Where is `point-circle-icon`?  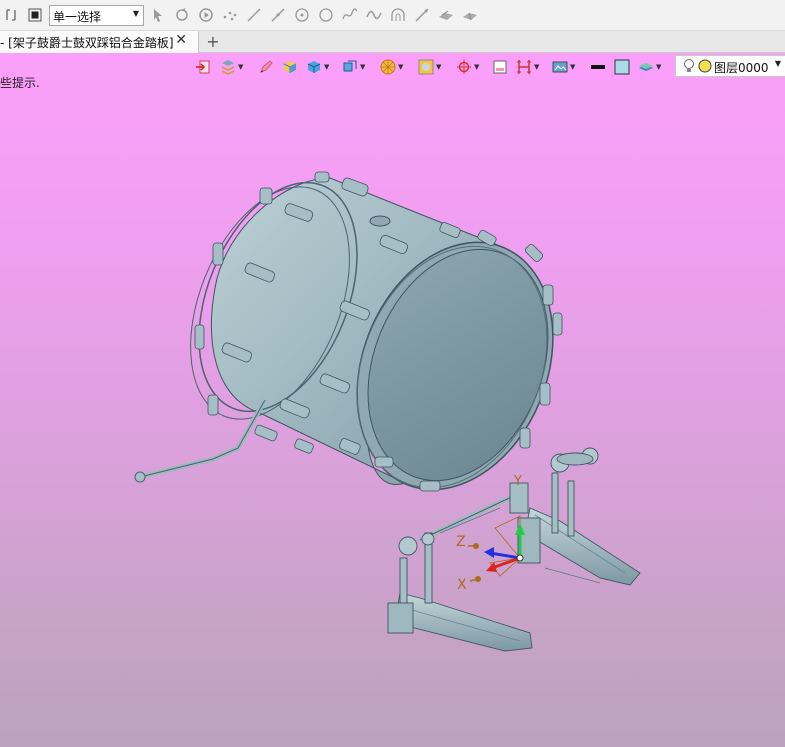
point-circle-icon is located at coordinates (302, 15).